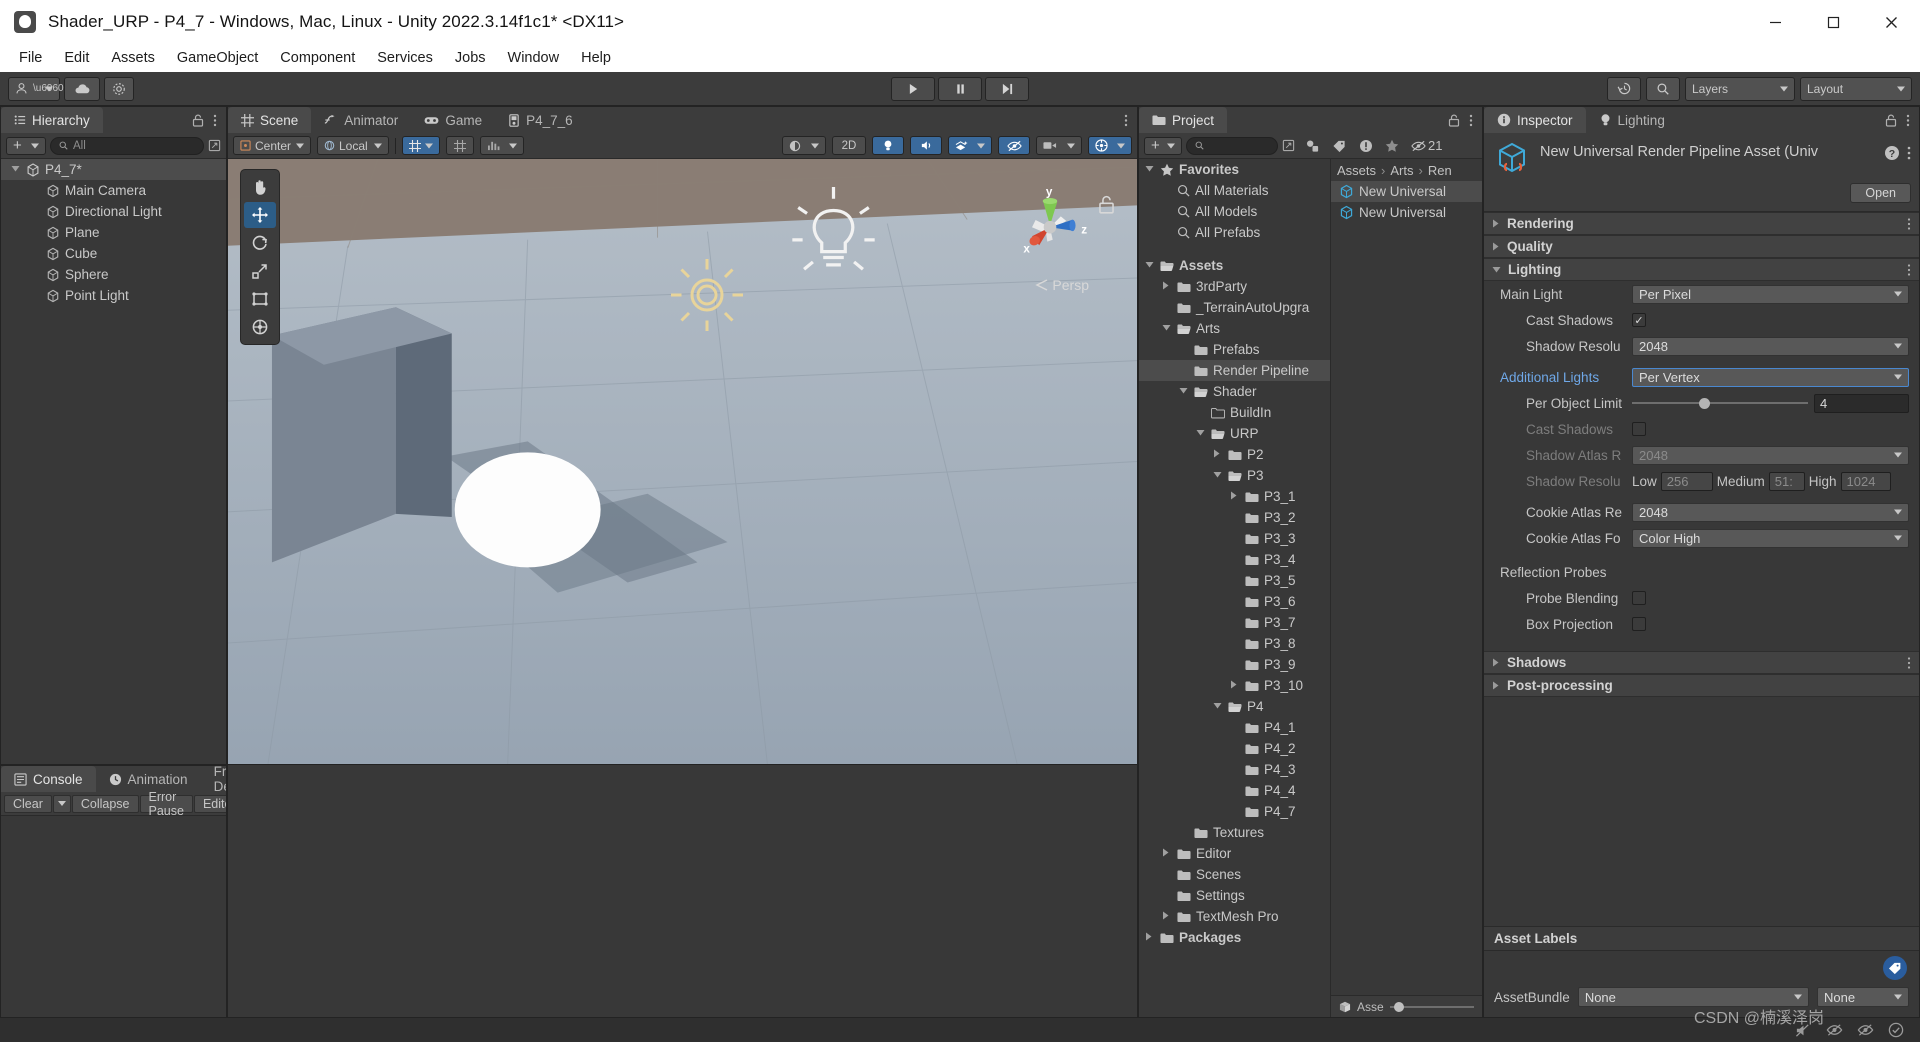 This screenshot has height=1042, width=1920. What do you see at coordinates (260, 299) in the screenshot?
I see `rect-tool-button` at bounding box center [260, 299].